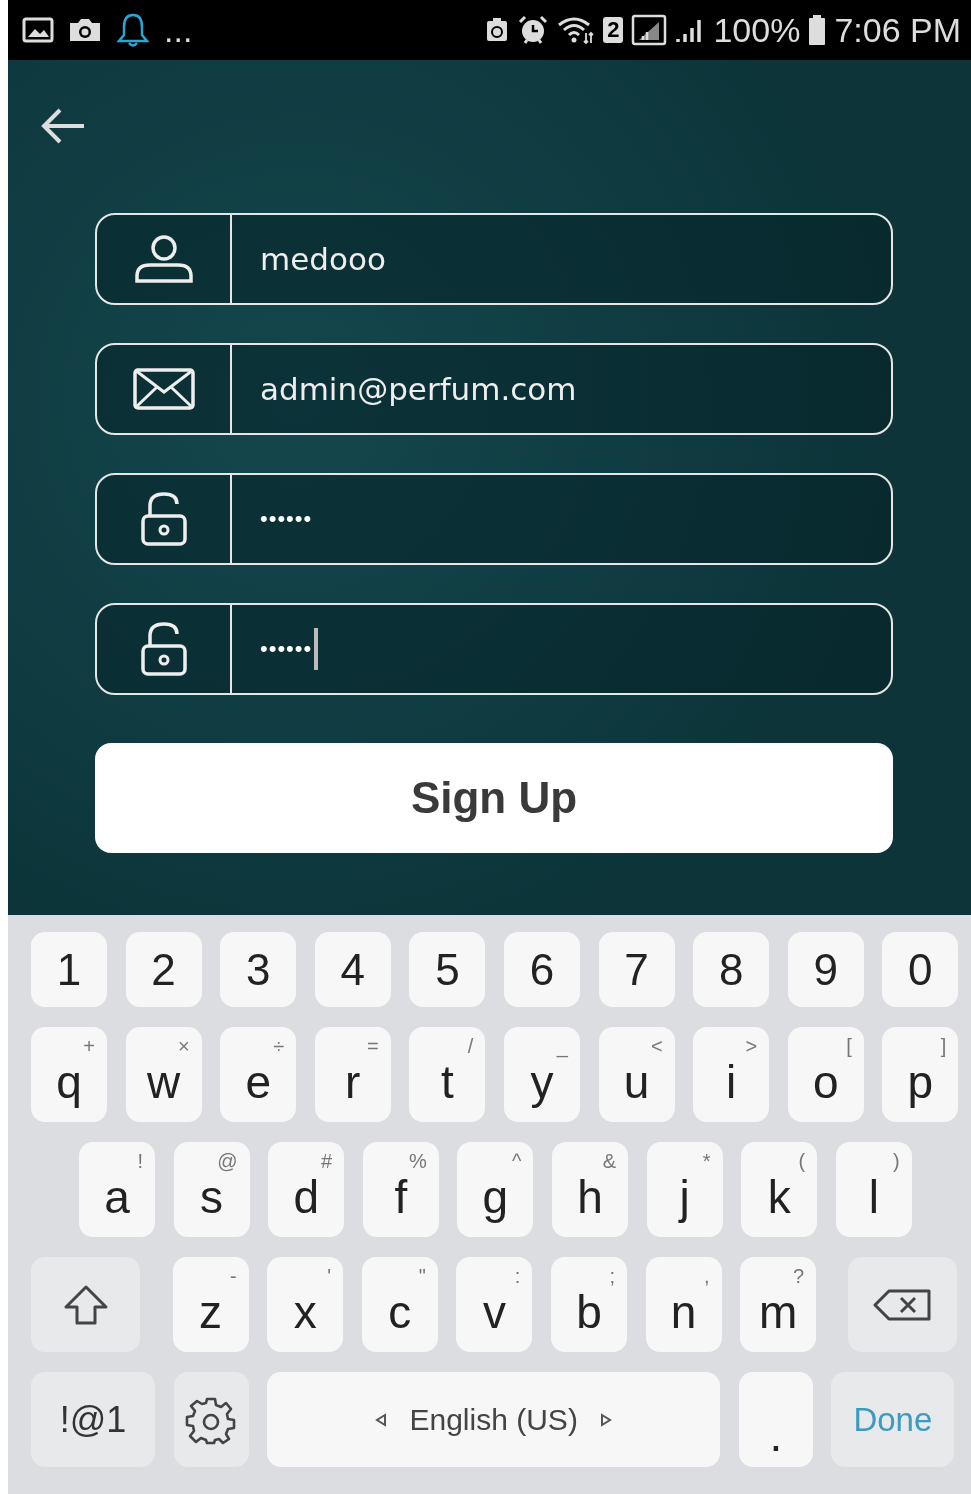  What do you see at coordinates (605, 1419) in the screenshot?
I see `right-triangle-icon` at bounding box center [605, 1419].